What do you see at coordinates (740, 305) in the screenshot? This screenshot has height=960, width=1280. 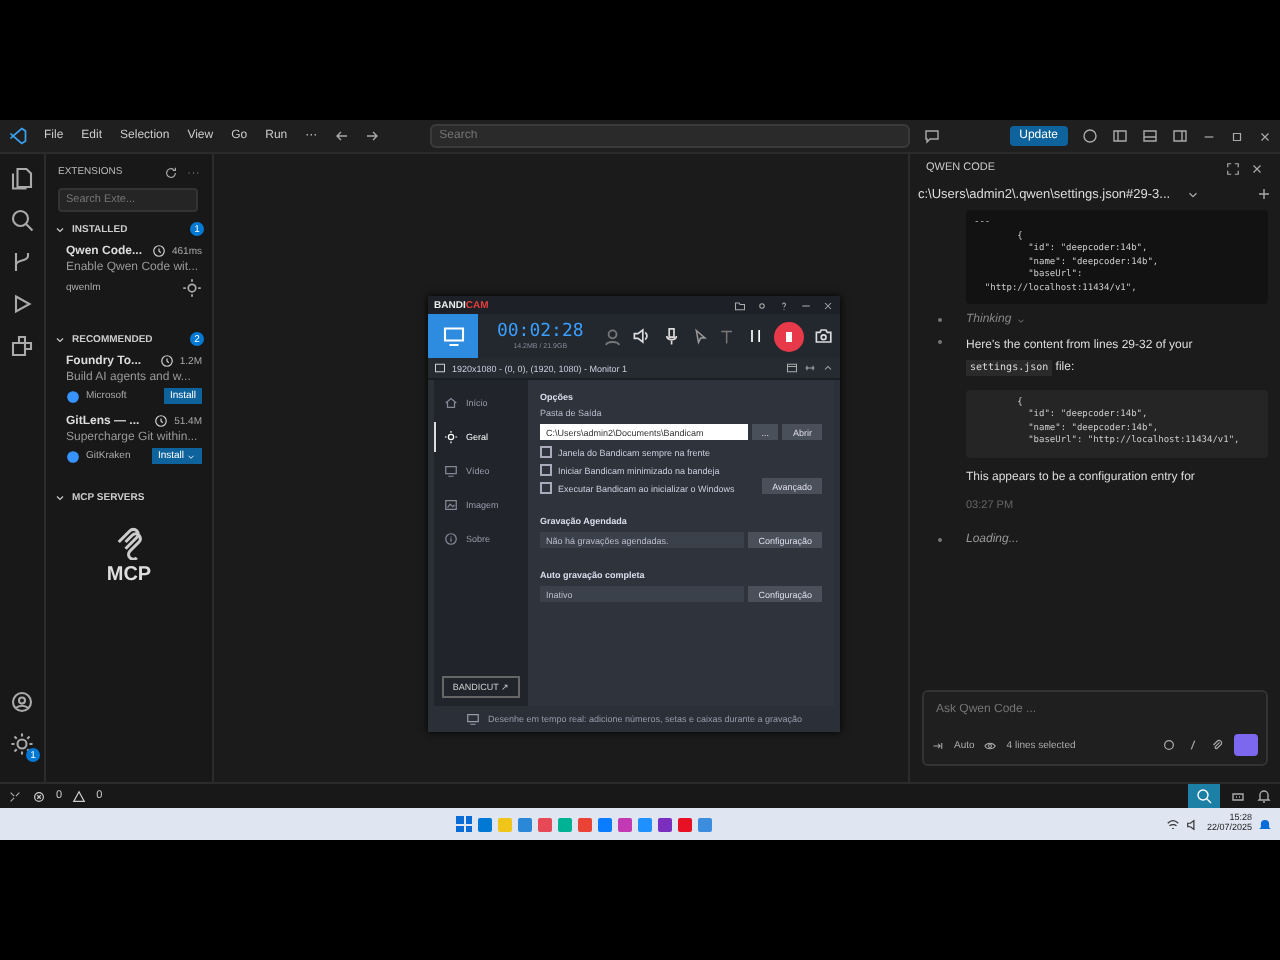 I see `folder-icon` at bounding box center [740, 305].